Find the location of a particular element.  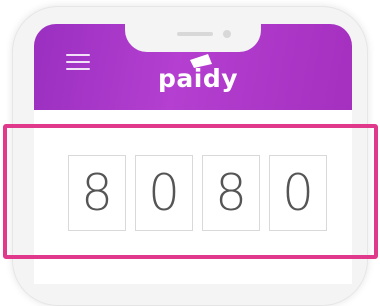

hamburger-menu-icon is located at coordinates (78, 62).